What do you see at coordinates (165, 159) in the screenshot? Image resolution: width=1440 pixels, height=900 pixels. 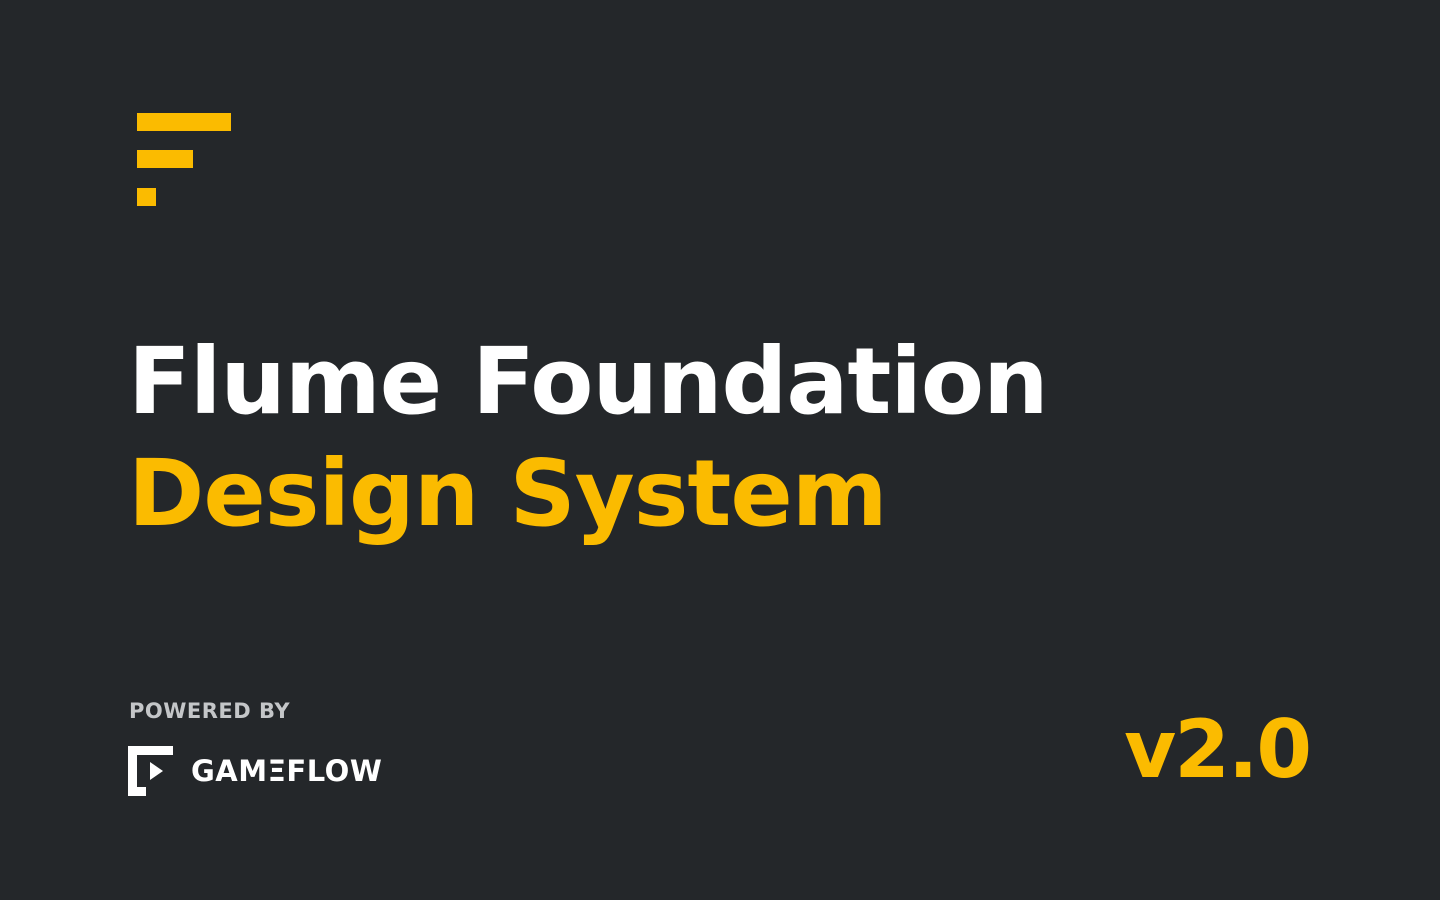 I see `logo-bar-middle` at bounding box center [165, 159].